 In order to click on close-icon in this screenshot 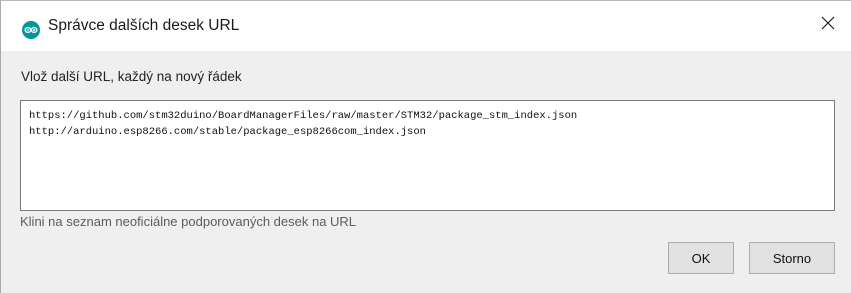, I will do `click(828, 25)`.